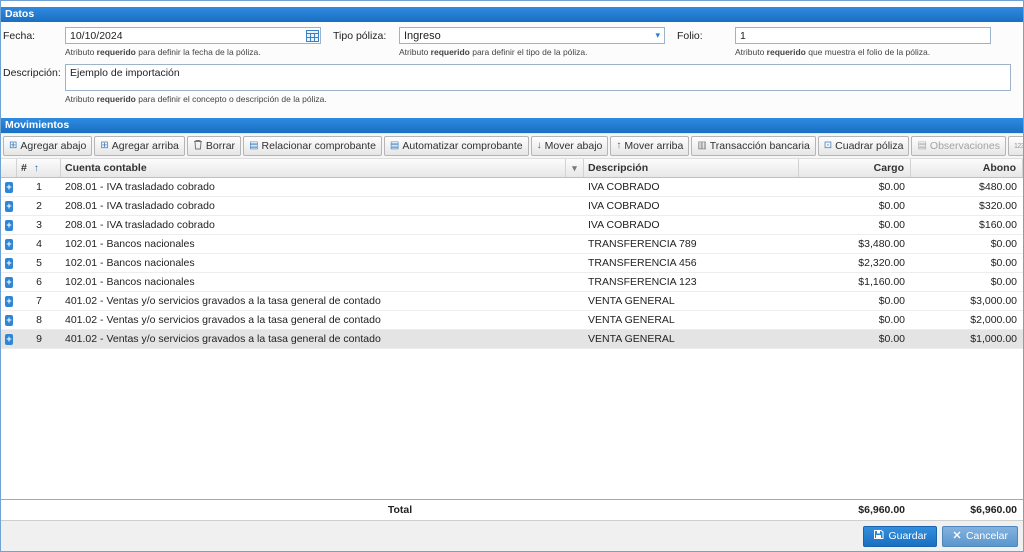  I want to click on num-column-header: # ↑, so click(39, 168).